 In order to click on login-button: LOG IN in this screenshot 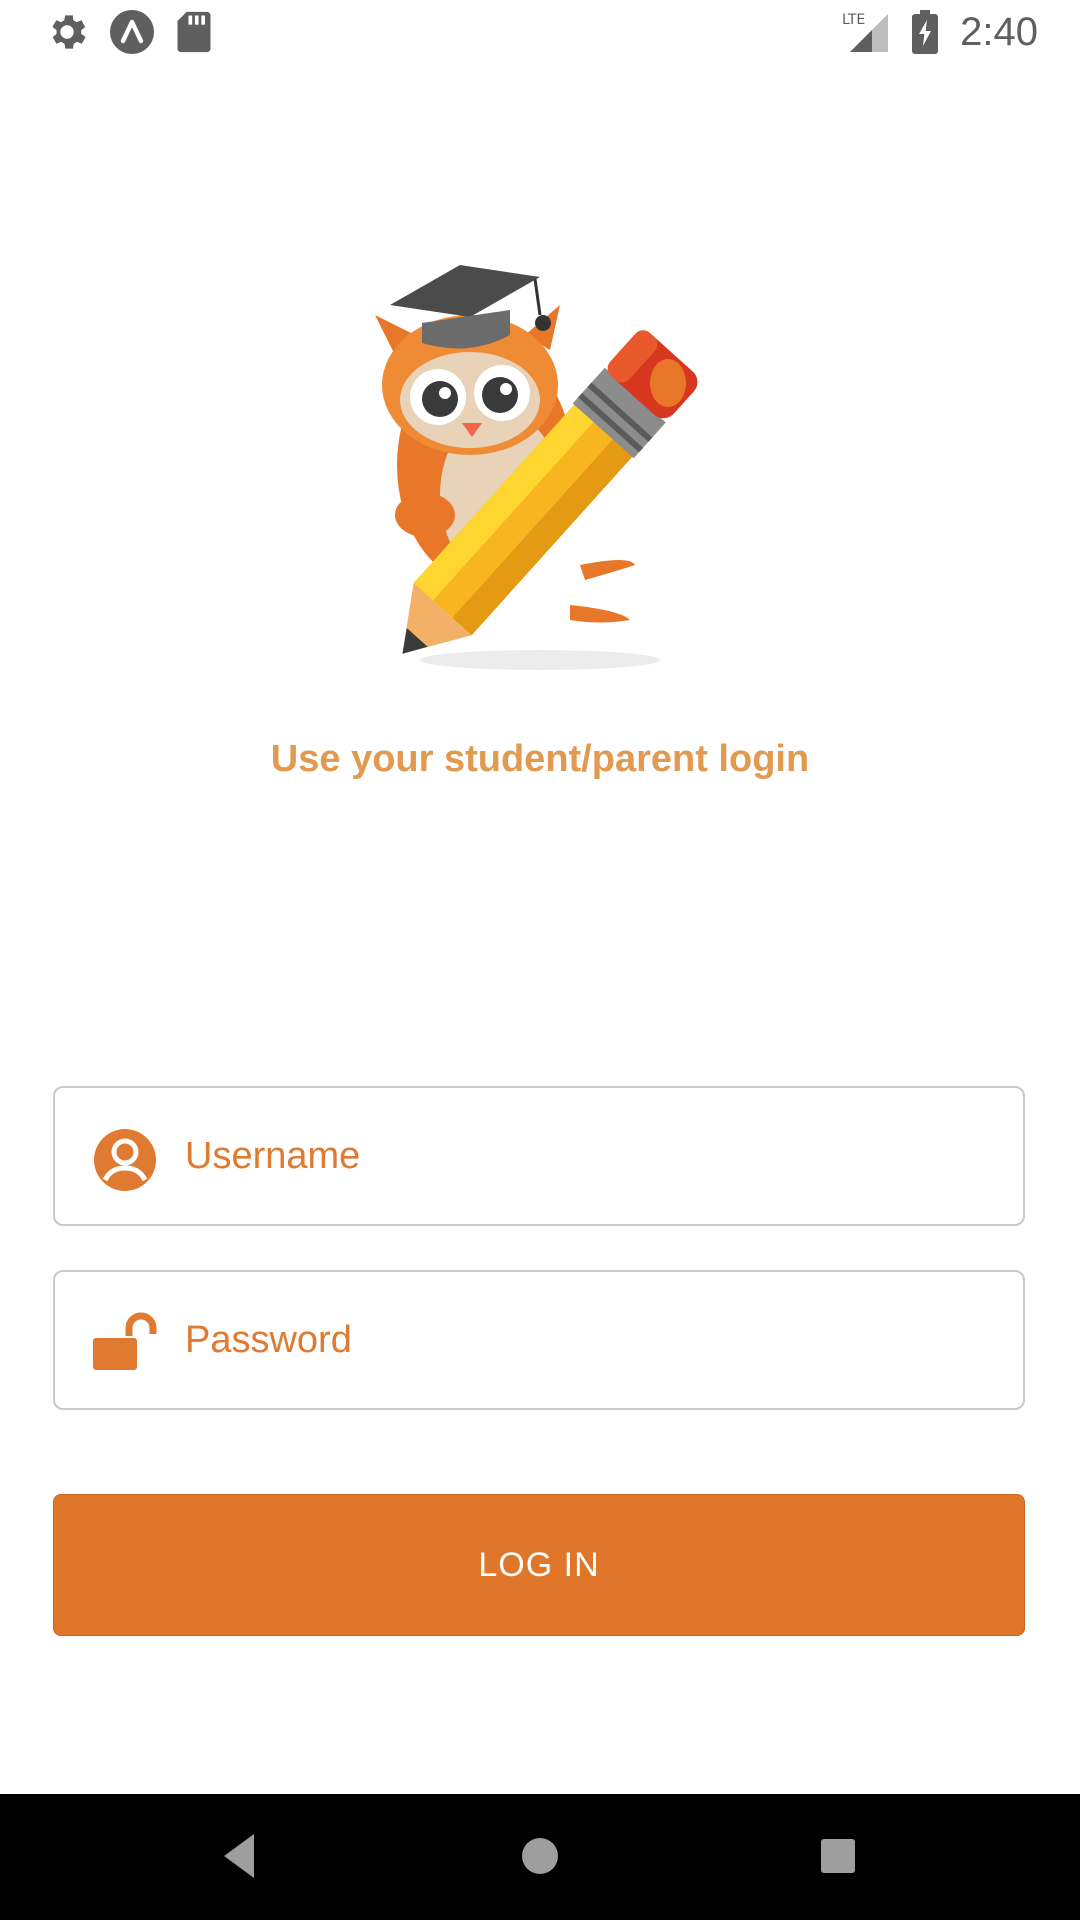, I will do `click(539, 1565)`.